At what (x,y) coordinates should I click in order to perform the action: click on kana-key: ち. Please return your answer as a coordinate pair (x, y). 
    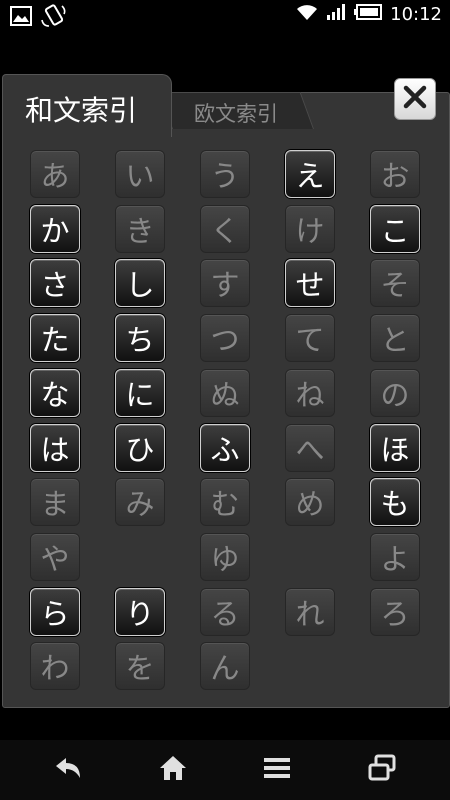
    Looking at the image, I should click on (140, 338).